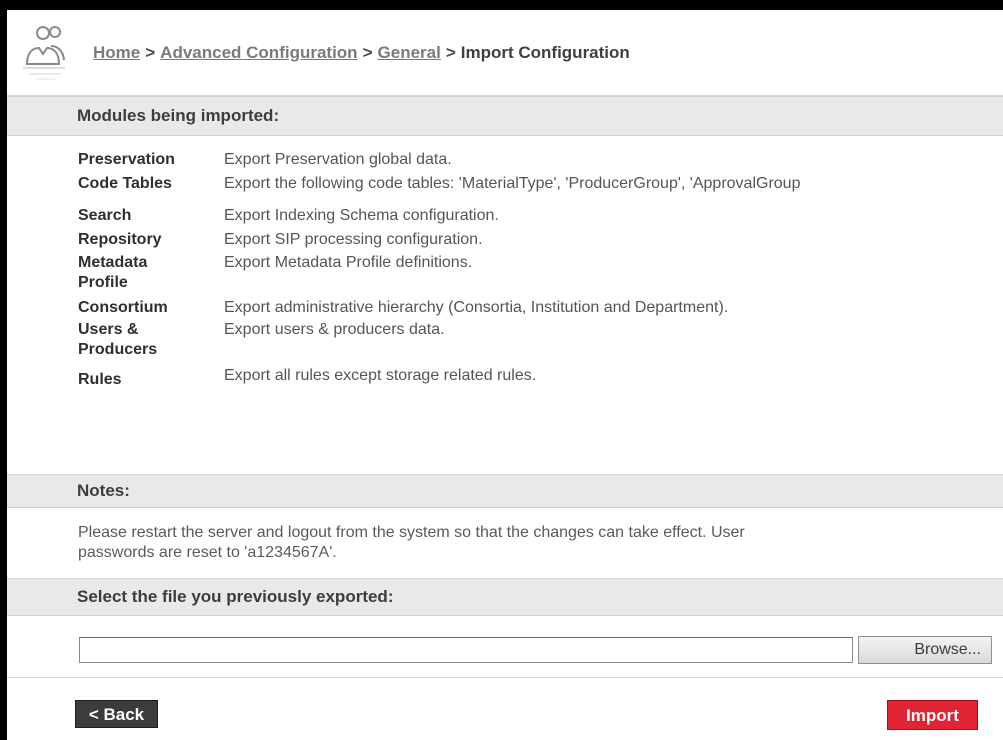 This screenshot has width=1003, height=740. Describe the element at coordinates (505, 597) in the screenshot. I see `select-file-section-header: Select the file you previously exported:` at that location.